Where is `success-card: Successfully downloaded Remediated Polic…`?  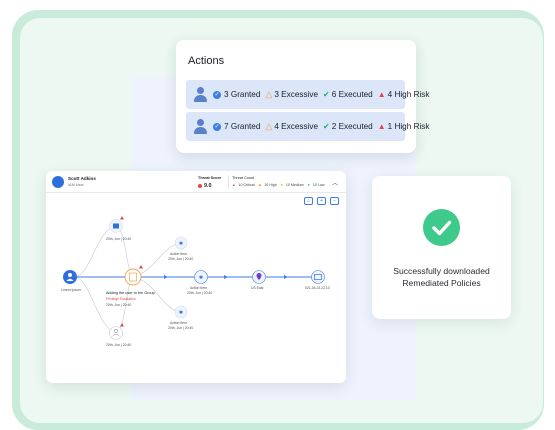
success-card: Successfully downloaded Remediated Polic… is located at coordinates (441, 247).